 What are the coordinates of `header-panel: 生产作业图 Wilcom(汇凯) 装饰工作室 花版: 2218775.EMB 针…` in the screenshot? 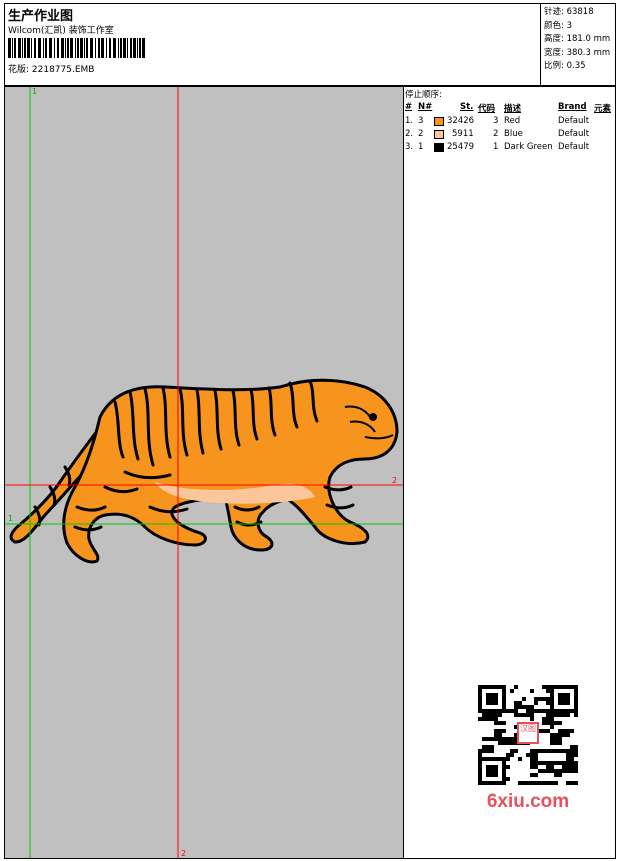 It's located at (310, 44).